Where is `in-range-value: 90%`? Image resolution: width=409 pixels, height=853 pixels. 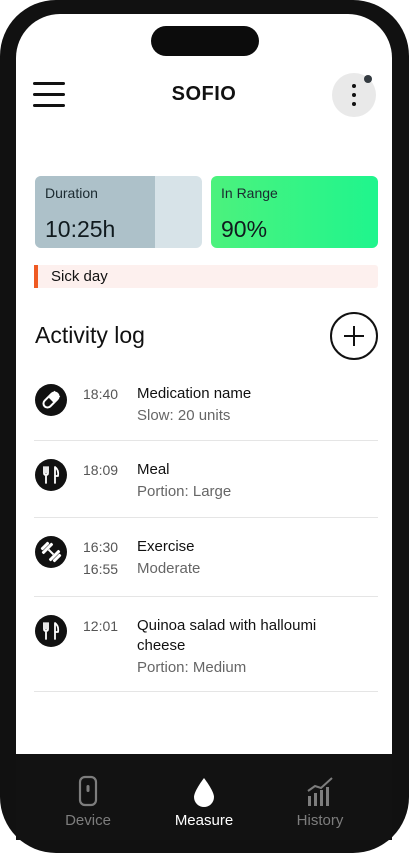 in-range-value: 90% is located at coordinates (244, 229).